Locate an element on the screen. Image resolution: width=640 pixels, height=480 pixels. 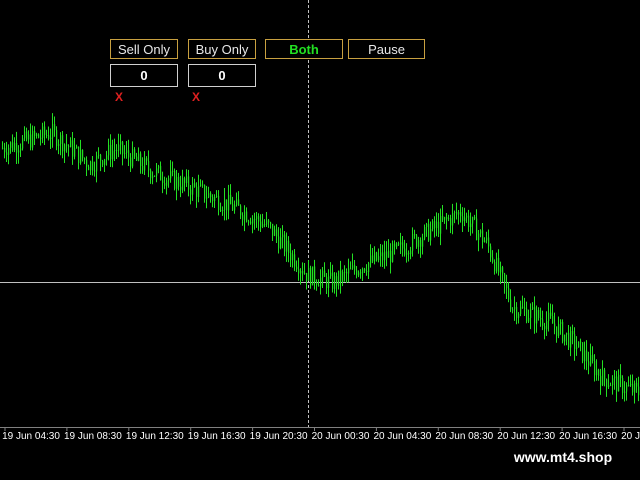
time-tick-label: 20 Jun 16:30 is located at coordinates (588, 436).